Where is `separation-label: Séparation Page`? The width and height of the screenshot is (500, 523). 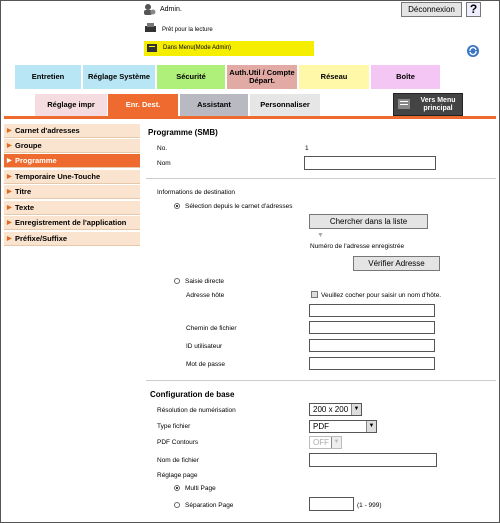
separation-label: Séparation Page is located at coordinates (209, 505).